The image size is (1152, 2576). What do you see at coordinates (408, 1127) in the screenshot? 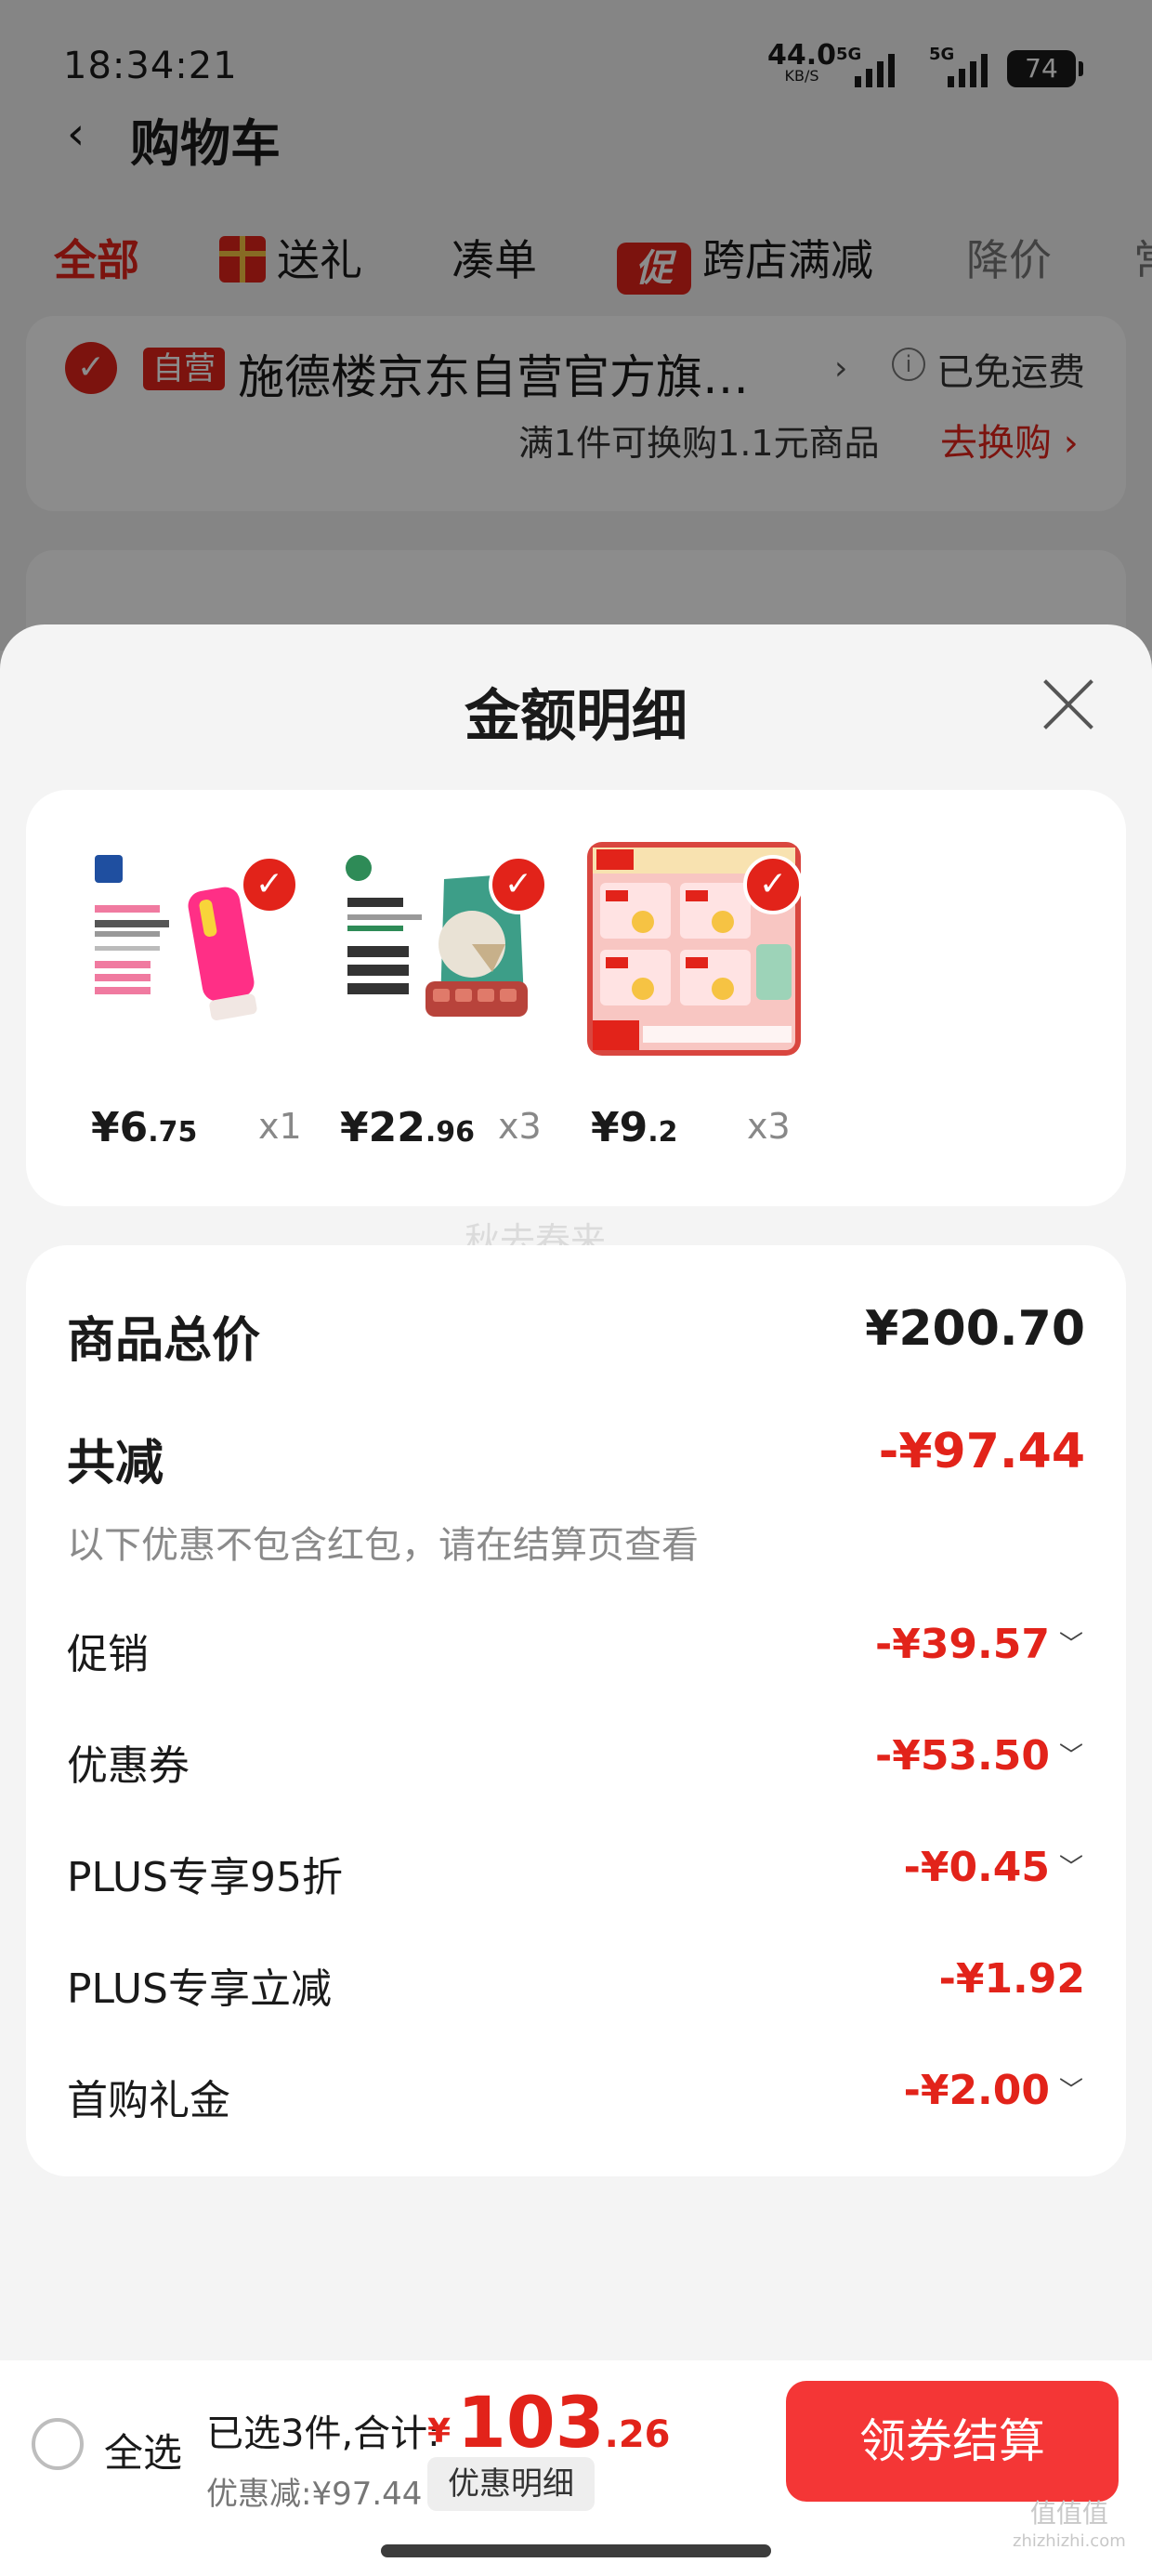
I see `product-price: ¥22.96` at bounding box center [408, 1127].